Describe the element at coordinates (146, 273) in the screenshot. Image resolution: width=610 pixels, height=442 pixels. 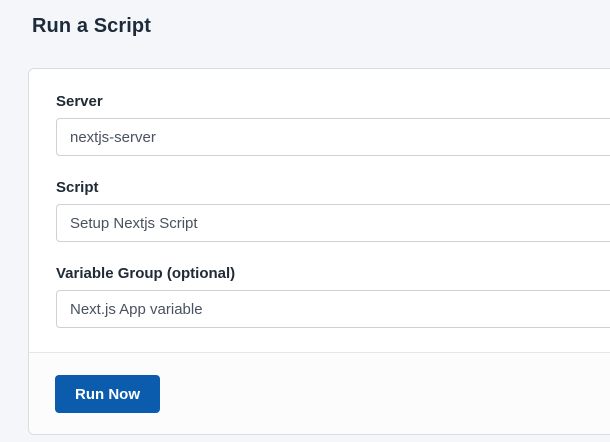
I see `variable-group-label: Variable Group (optional)` at that location.